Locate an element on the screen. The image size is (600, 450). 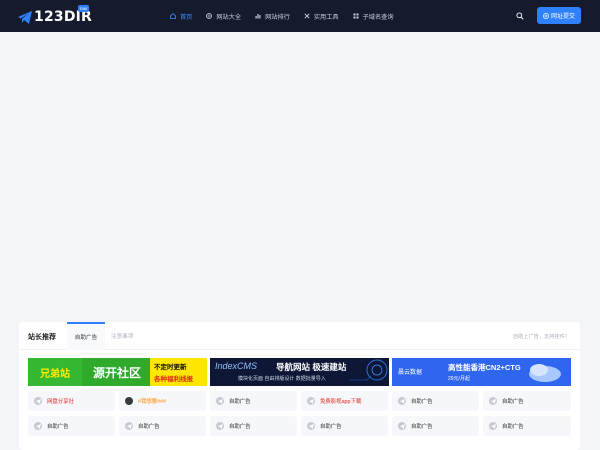
logo-badge: nav is located at coordinates (84, 8).